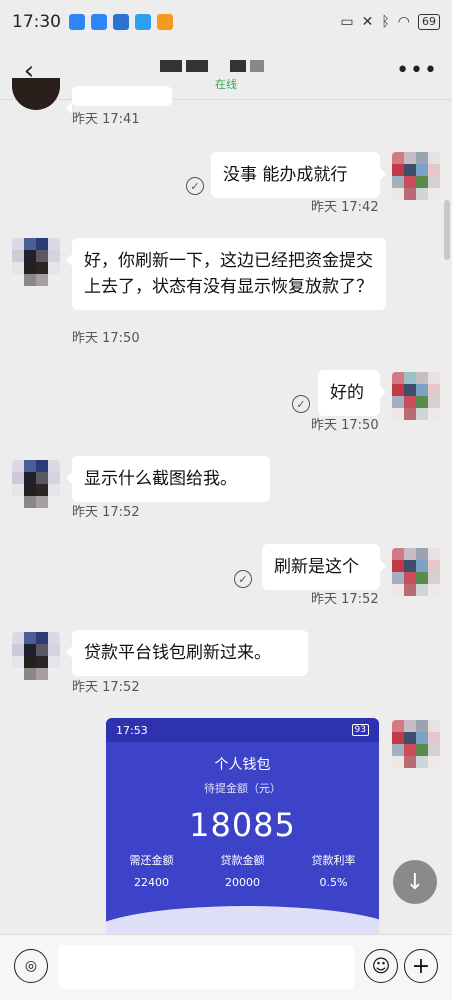 Image resolution: width=452 pixels, height=1000 pixels. I want to click on wallet-label: 贷款利率, so click(333, 860).